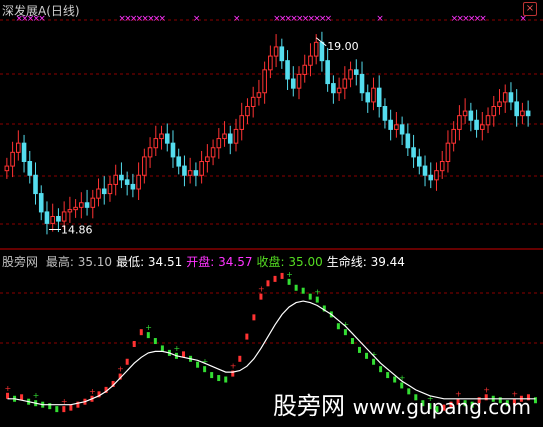 This screenshot has height=427, width=543. I want to click on indicator-item-value: 39.44, so click(385, 262).